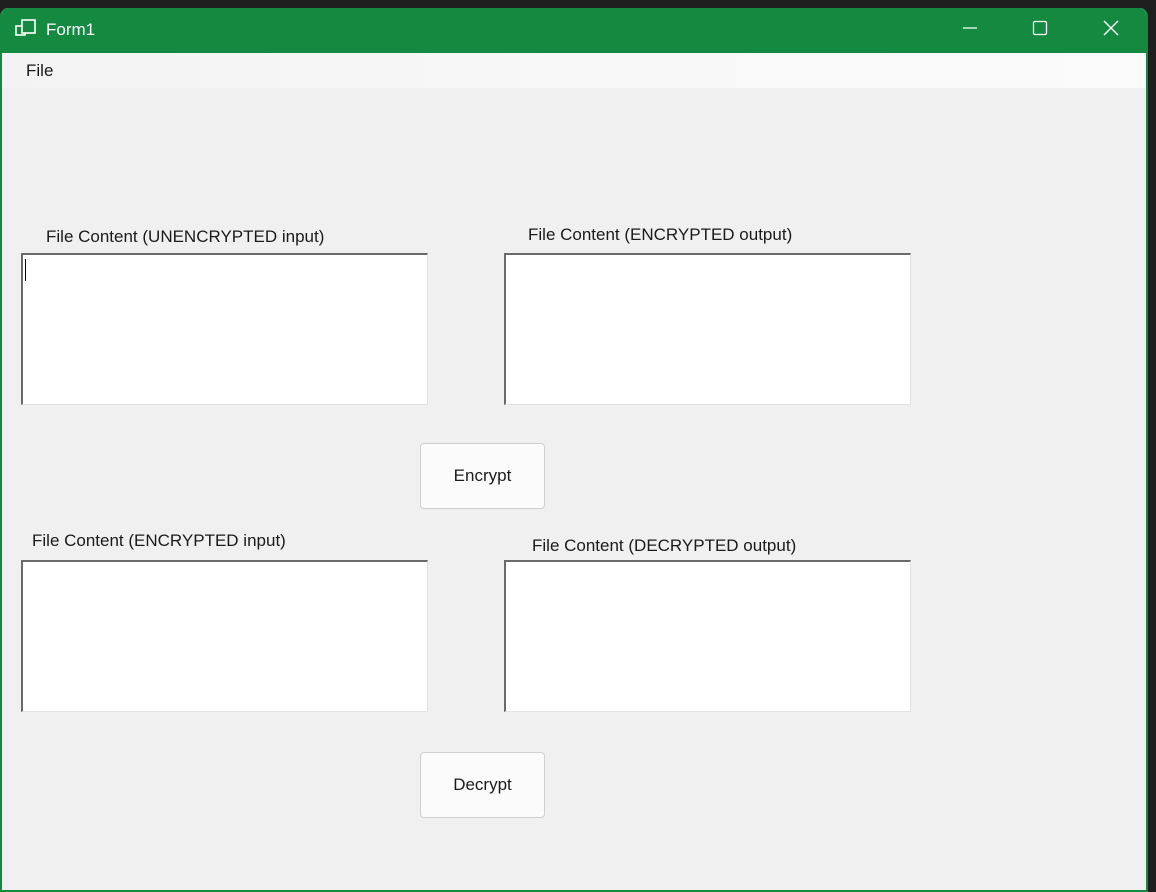 The image size is (1156, 892). What do you see at coordinates (574, 70) in the screenshot?
I see `menu-bar: File` at bounding box center [574, 70].